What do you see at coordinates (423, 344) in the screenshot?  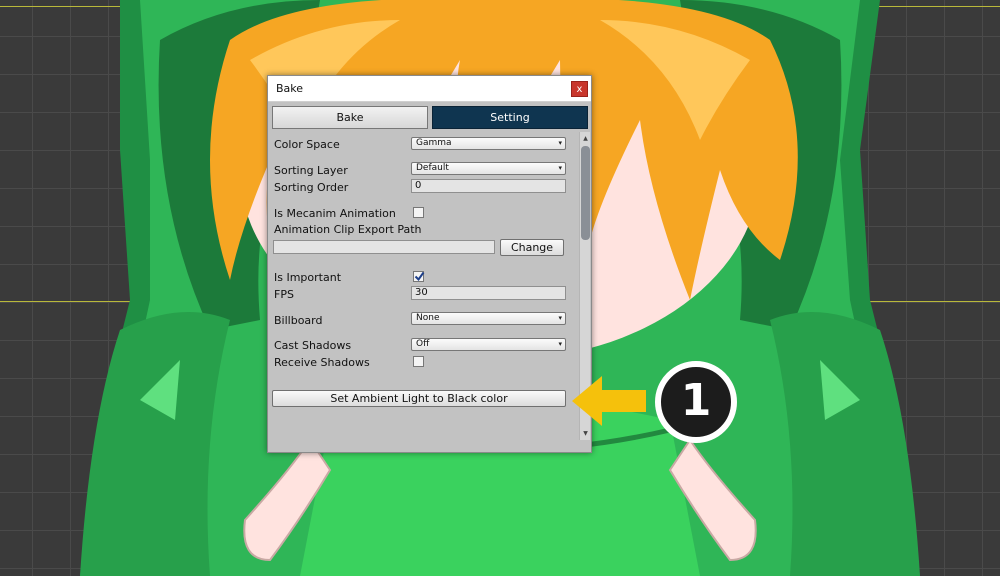 I see `cast-shadows-value: Off` at bounding box center [423, 344].